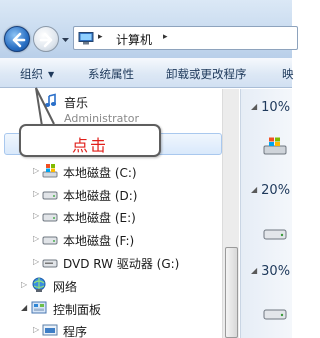 The height and width of the screenshot is (338, 320). I want to click on forward-button, so click(46, 39).